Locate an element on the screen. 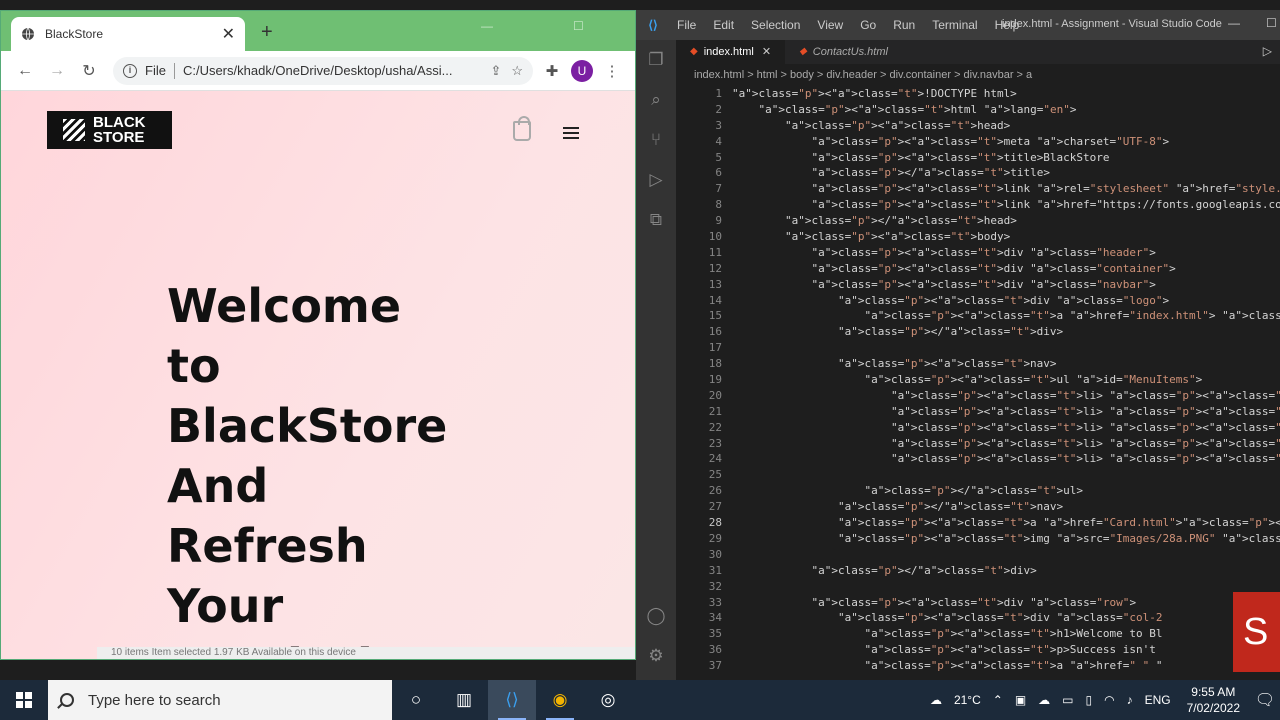  run-icon: ▷ is located at coordinates (1267, 51).